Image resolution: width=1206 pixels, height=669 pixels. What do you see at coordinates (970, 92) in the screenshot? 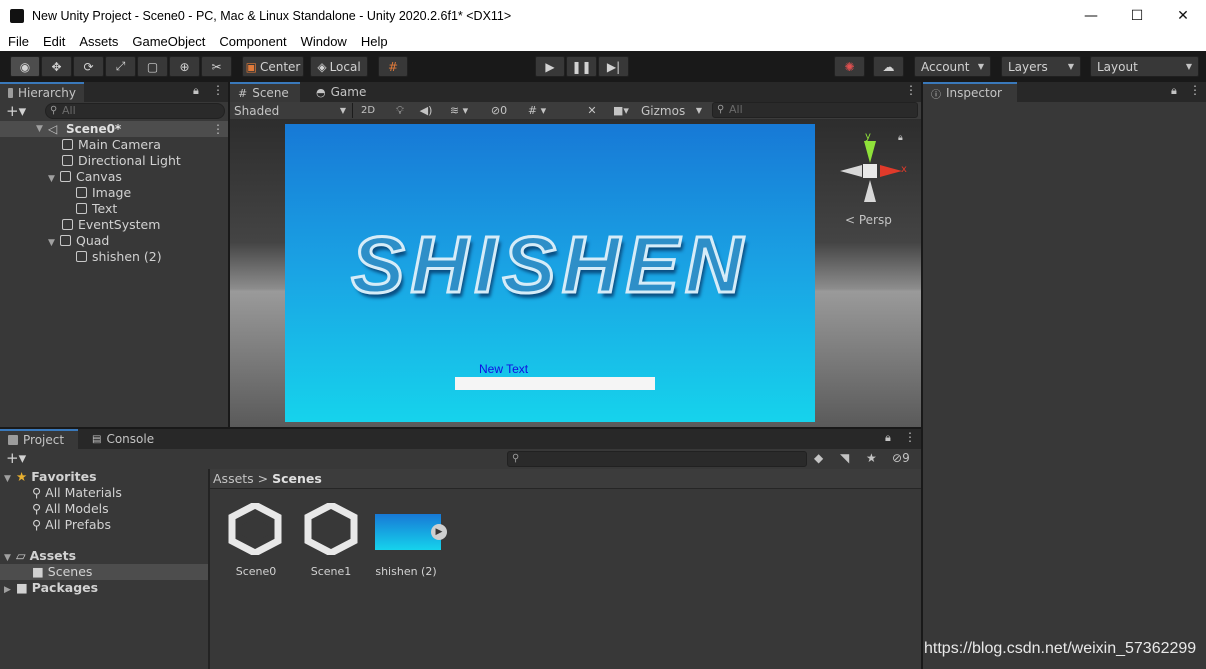
I see `tab-inspector: ⓘ Inspector` at bounding box center [970, 92].